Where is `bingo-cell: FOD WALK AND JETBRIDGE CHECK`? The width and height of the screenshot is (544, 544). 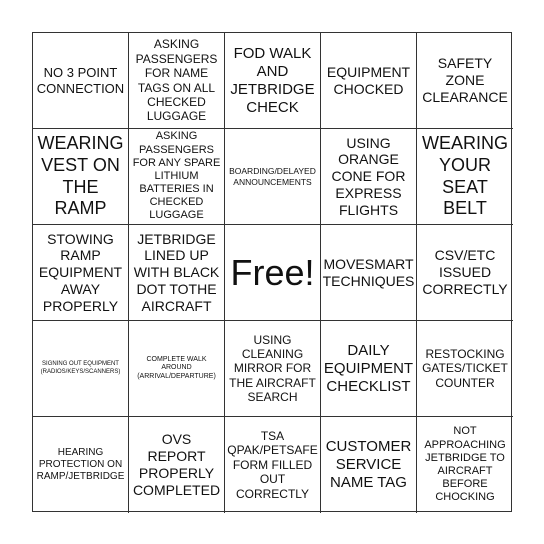 bingo-cell: FOD WALK AND JETBRIDGE CHECK is located at coordinates (273, 81).